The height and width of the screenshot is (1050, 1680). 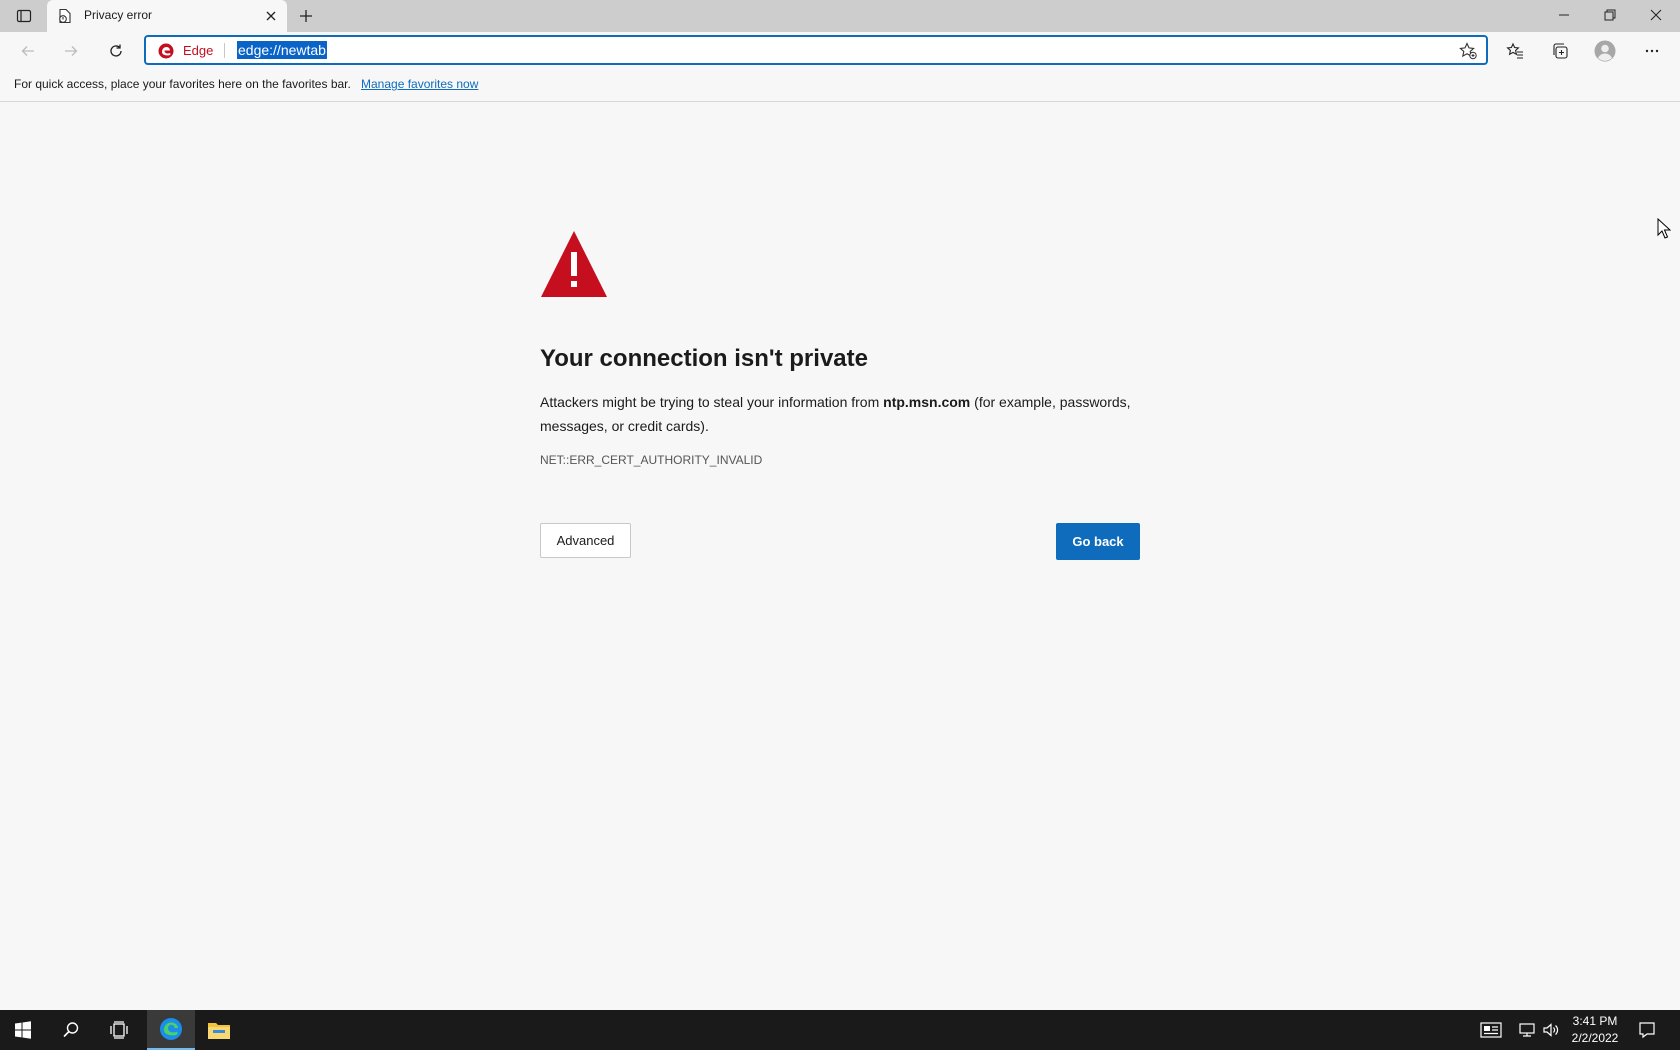 I want to click on tab-strip: Privacy error, so click(x=840, y=16).